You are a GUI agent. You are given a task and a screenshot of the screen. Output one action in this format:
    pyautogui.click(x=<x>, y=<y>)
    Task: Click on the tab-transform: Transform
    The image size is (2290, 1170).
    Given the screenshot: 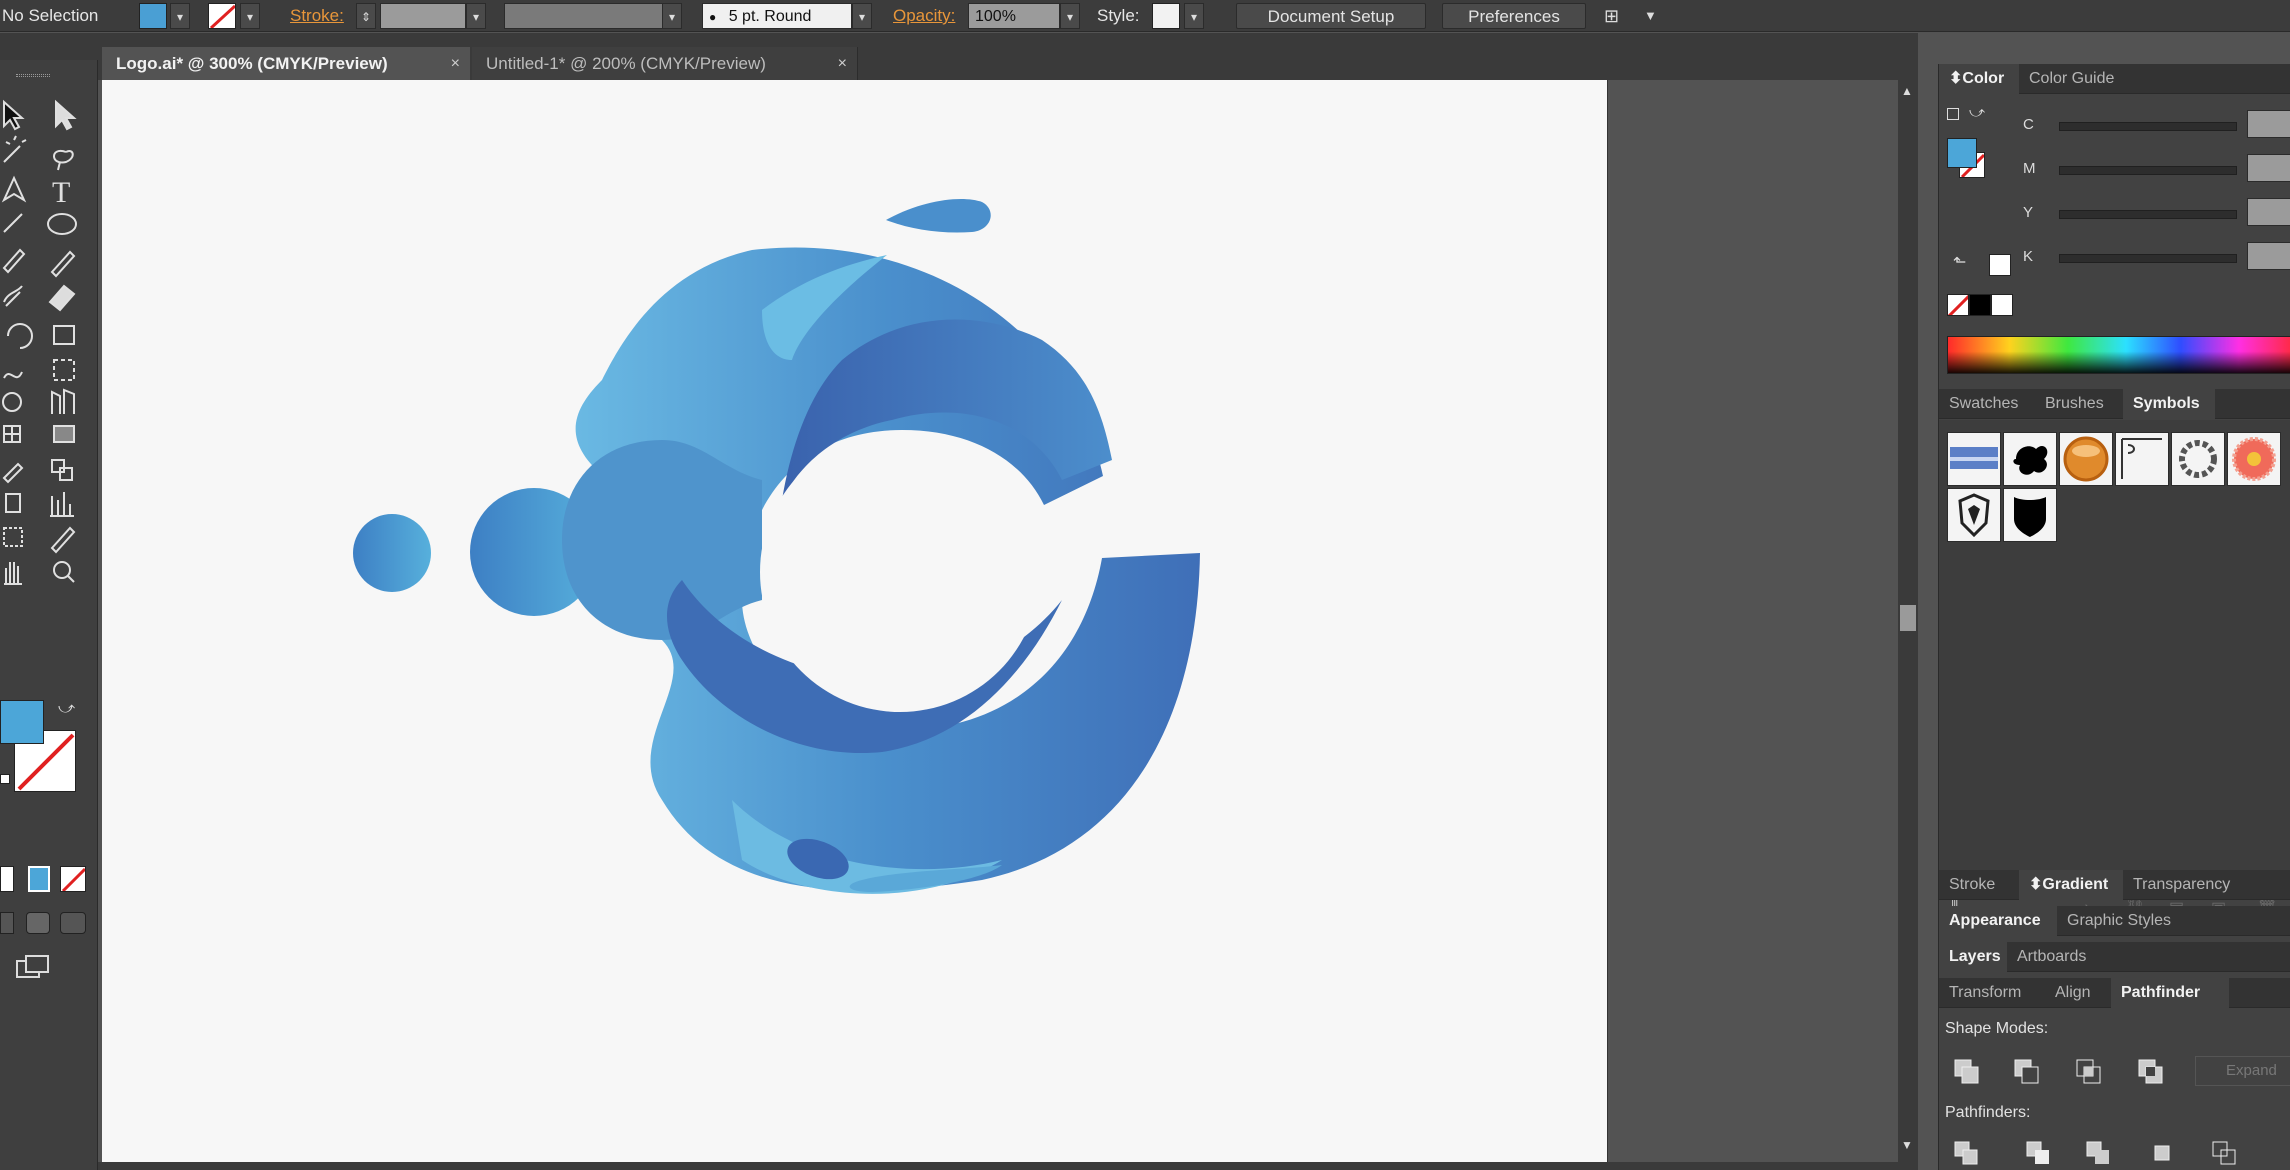 What is the action you would take?
    pyautogui.click(x=1992, y=993)
    